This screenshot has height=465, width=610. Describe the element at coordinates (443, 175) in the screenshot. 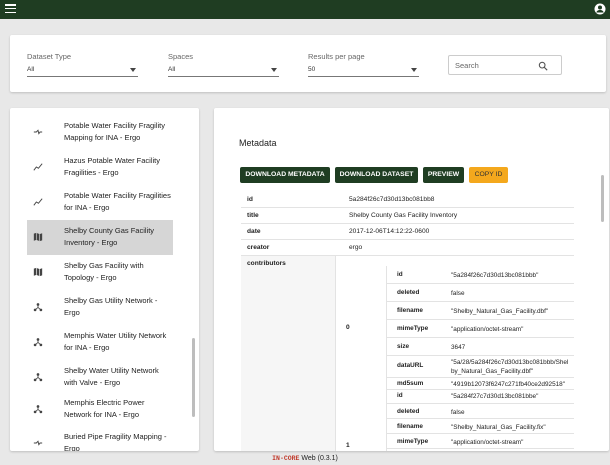

I see `preview-button: PREVIEW` at that location.